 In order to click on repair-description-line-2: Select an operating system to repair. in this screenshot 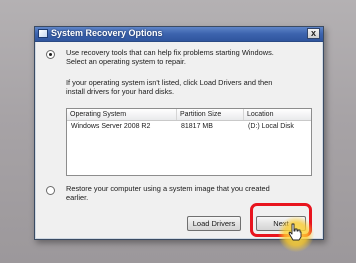, I will do `click(126, 61)`.